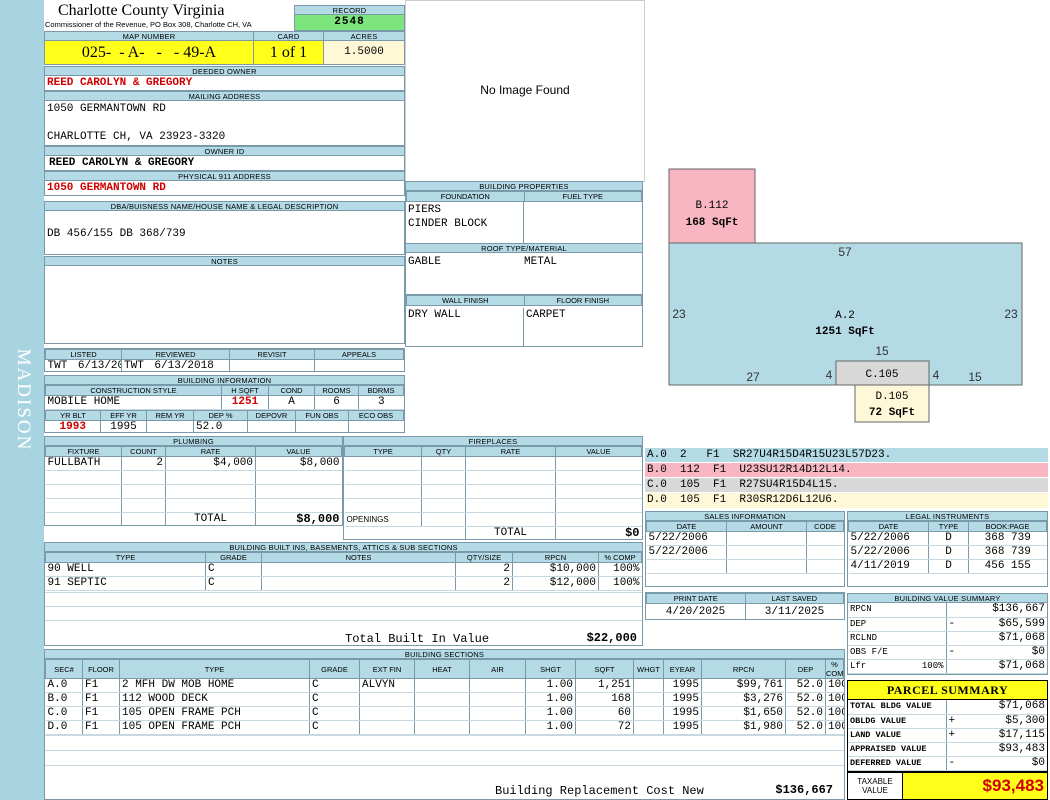 This screenshot has height=800, width=1050. I want to click on section-type: 2 MFH DW MOB HOME, so click(214, 685).